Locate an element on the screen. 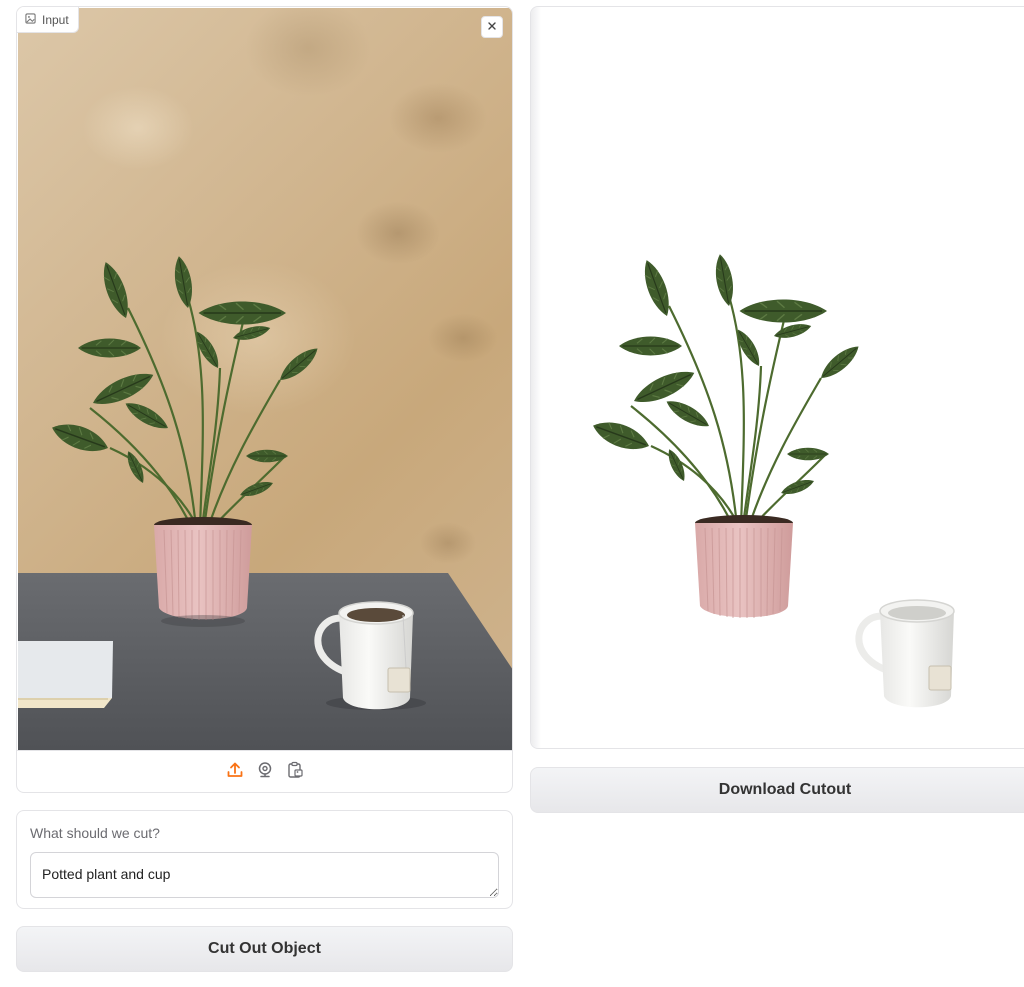  paste-clipboard-button is located at coordinates (295, 772).